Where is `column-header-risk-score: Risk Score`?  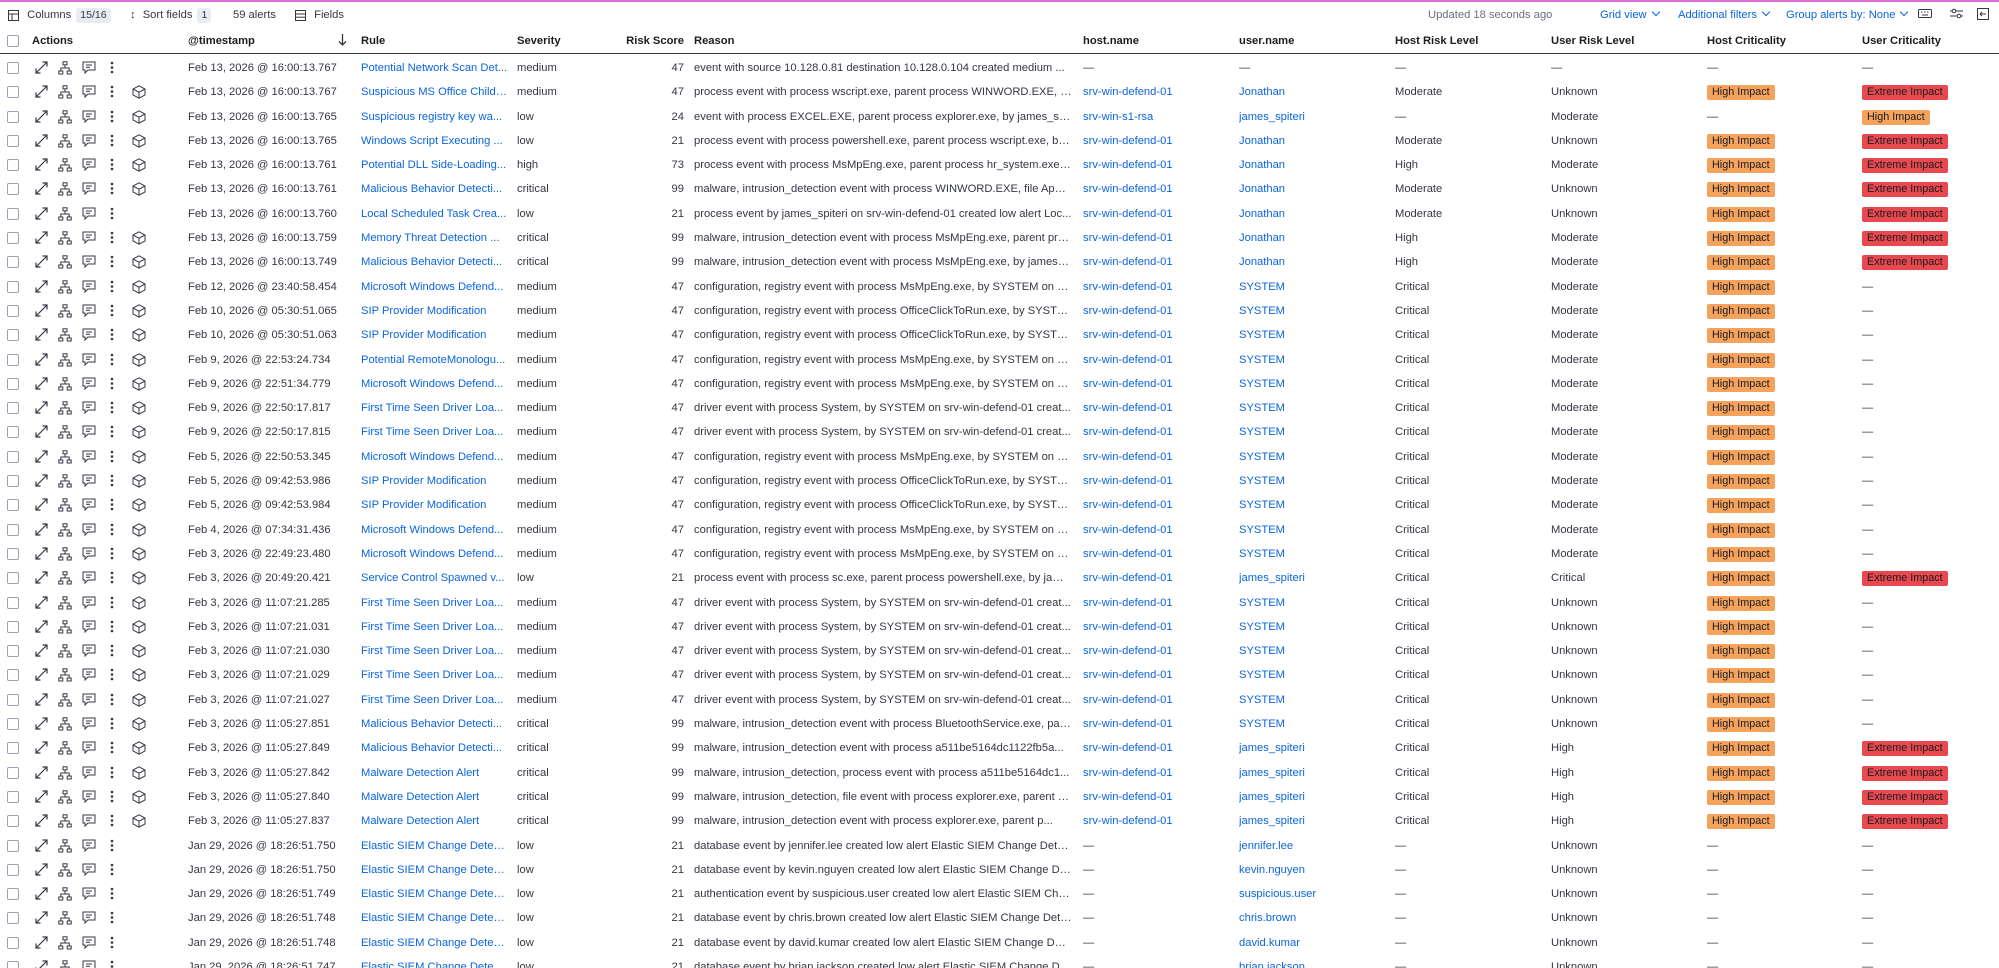 column-header-risk-score: Risk Score is located at coordinates (642, 41).